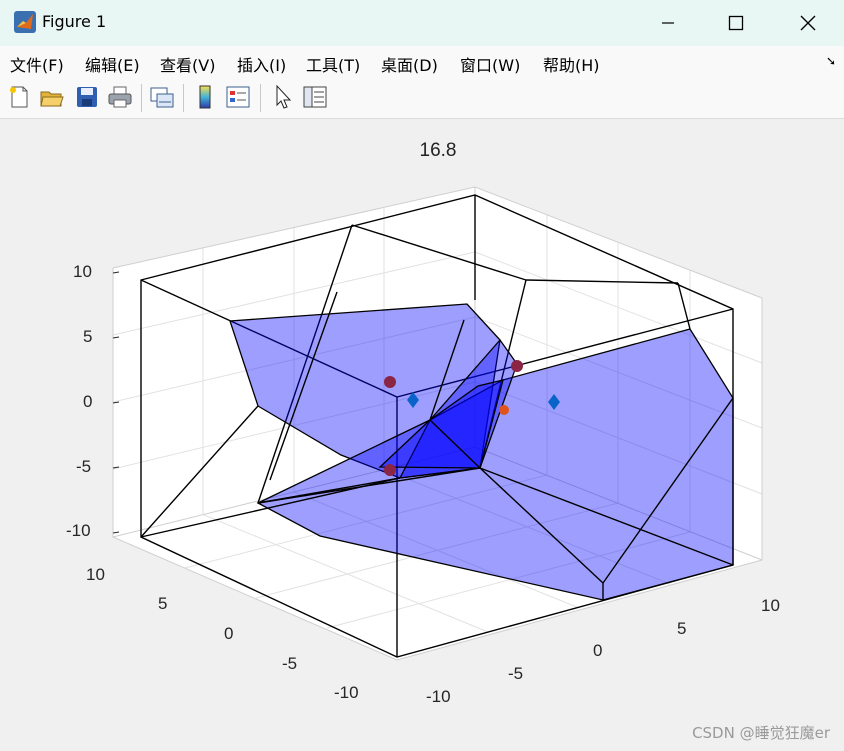 The width and height of the screenshot is (844, 751). I want to click on y-tick-label: -10, so click(346, 692).